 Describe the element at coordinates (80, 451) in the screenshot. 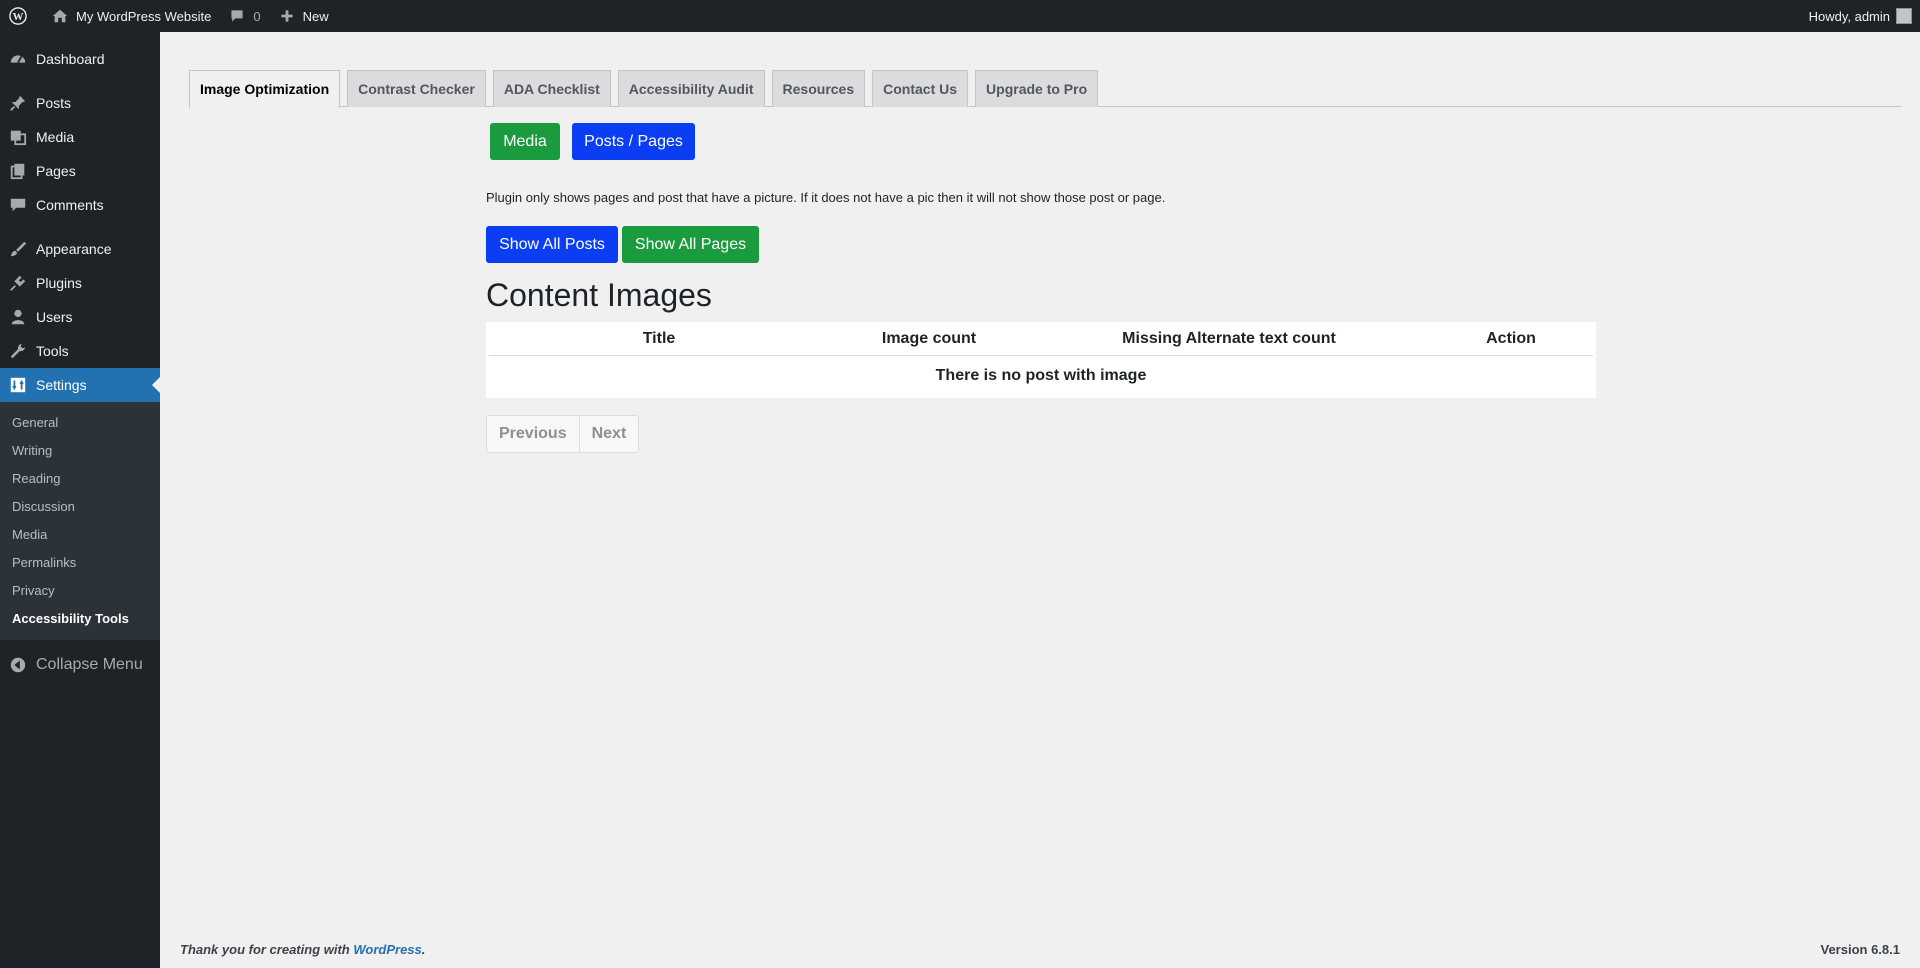

I see `submenu-item-writing: Writing` at that location.